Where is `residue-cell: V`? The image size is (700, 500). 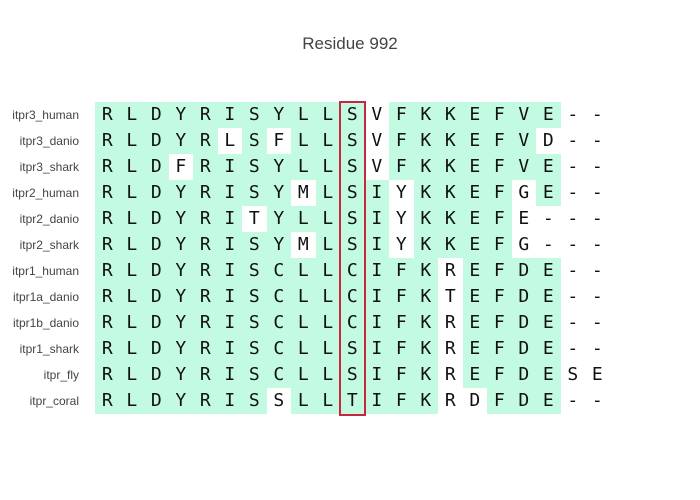
residue-cell: V is located at coordinates (523, 167).